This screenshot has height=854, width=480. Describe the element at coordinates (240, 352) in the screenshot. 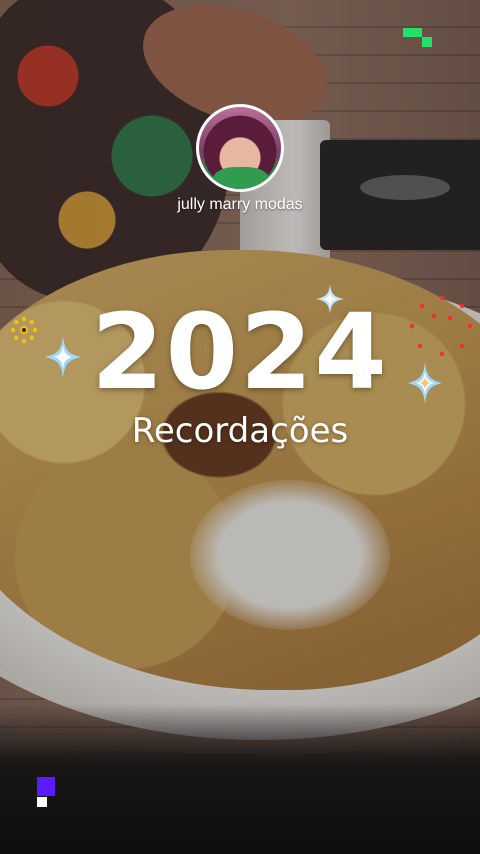

I see `recap-year-title: 2024` at that location.